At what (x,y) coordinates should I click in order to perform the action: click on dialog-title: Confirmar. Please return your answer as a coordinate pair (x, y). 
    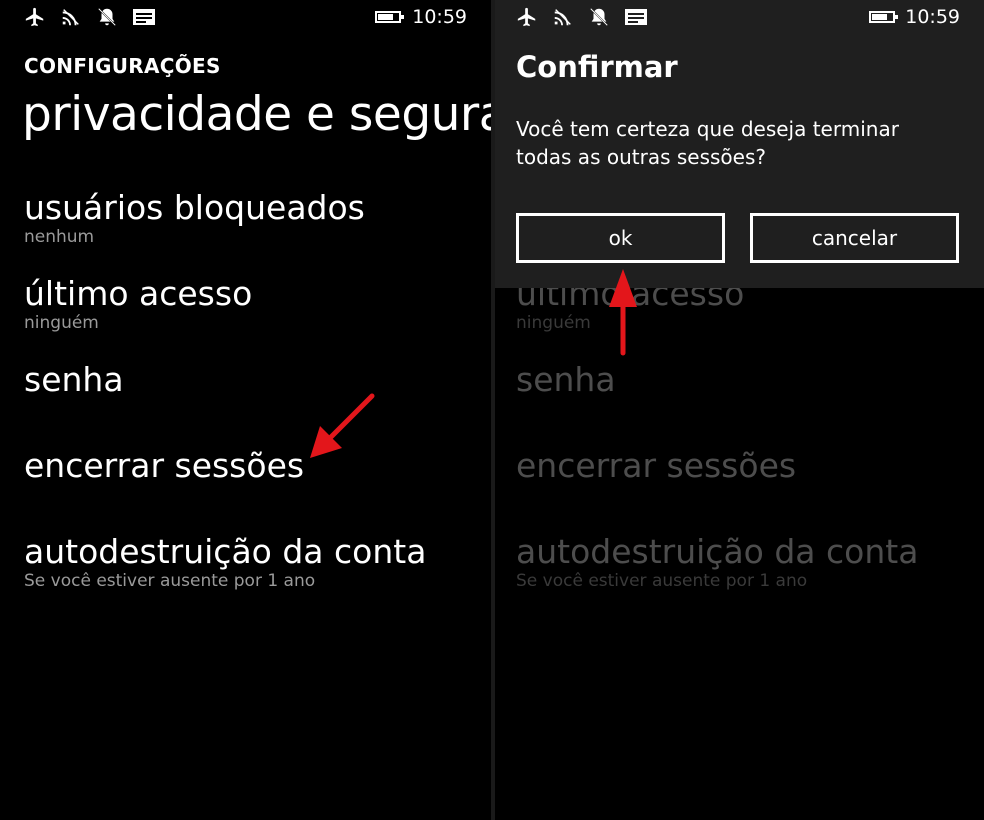
    Looking at the image, I should click on (597, 67).